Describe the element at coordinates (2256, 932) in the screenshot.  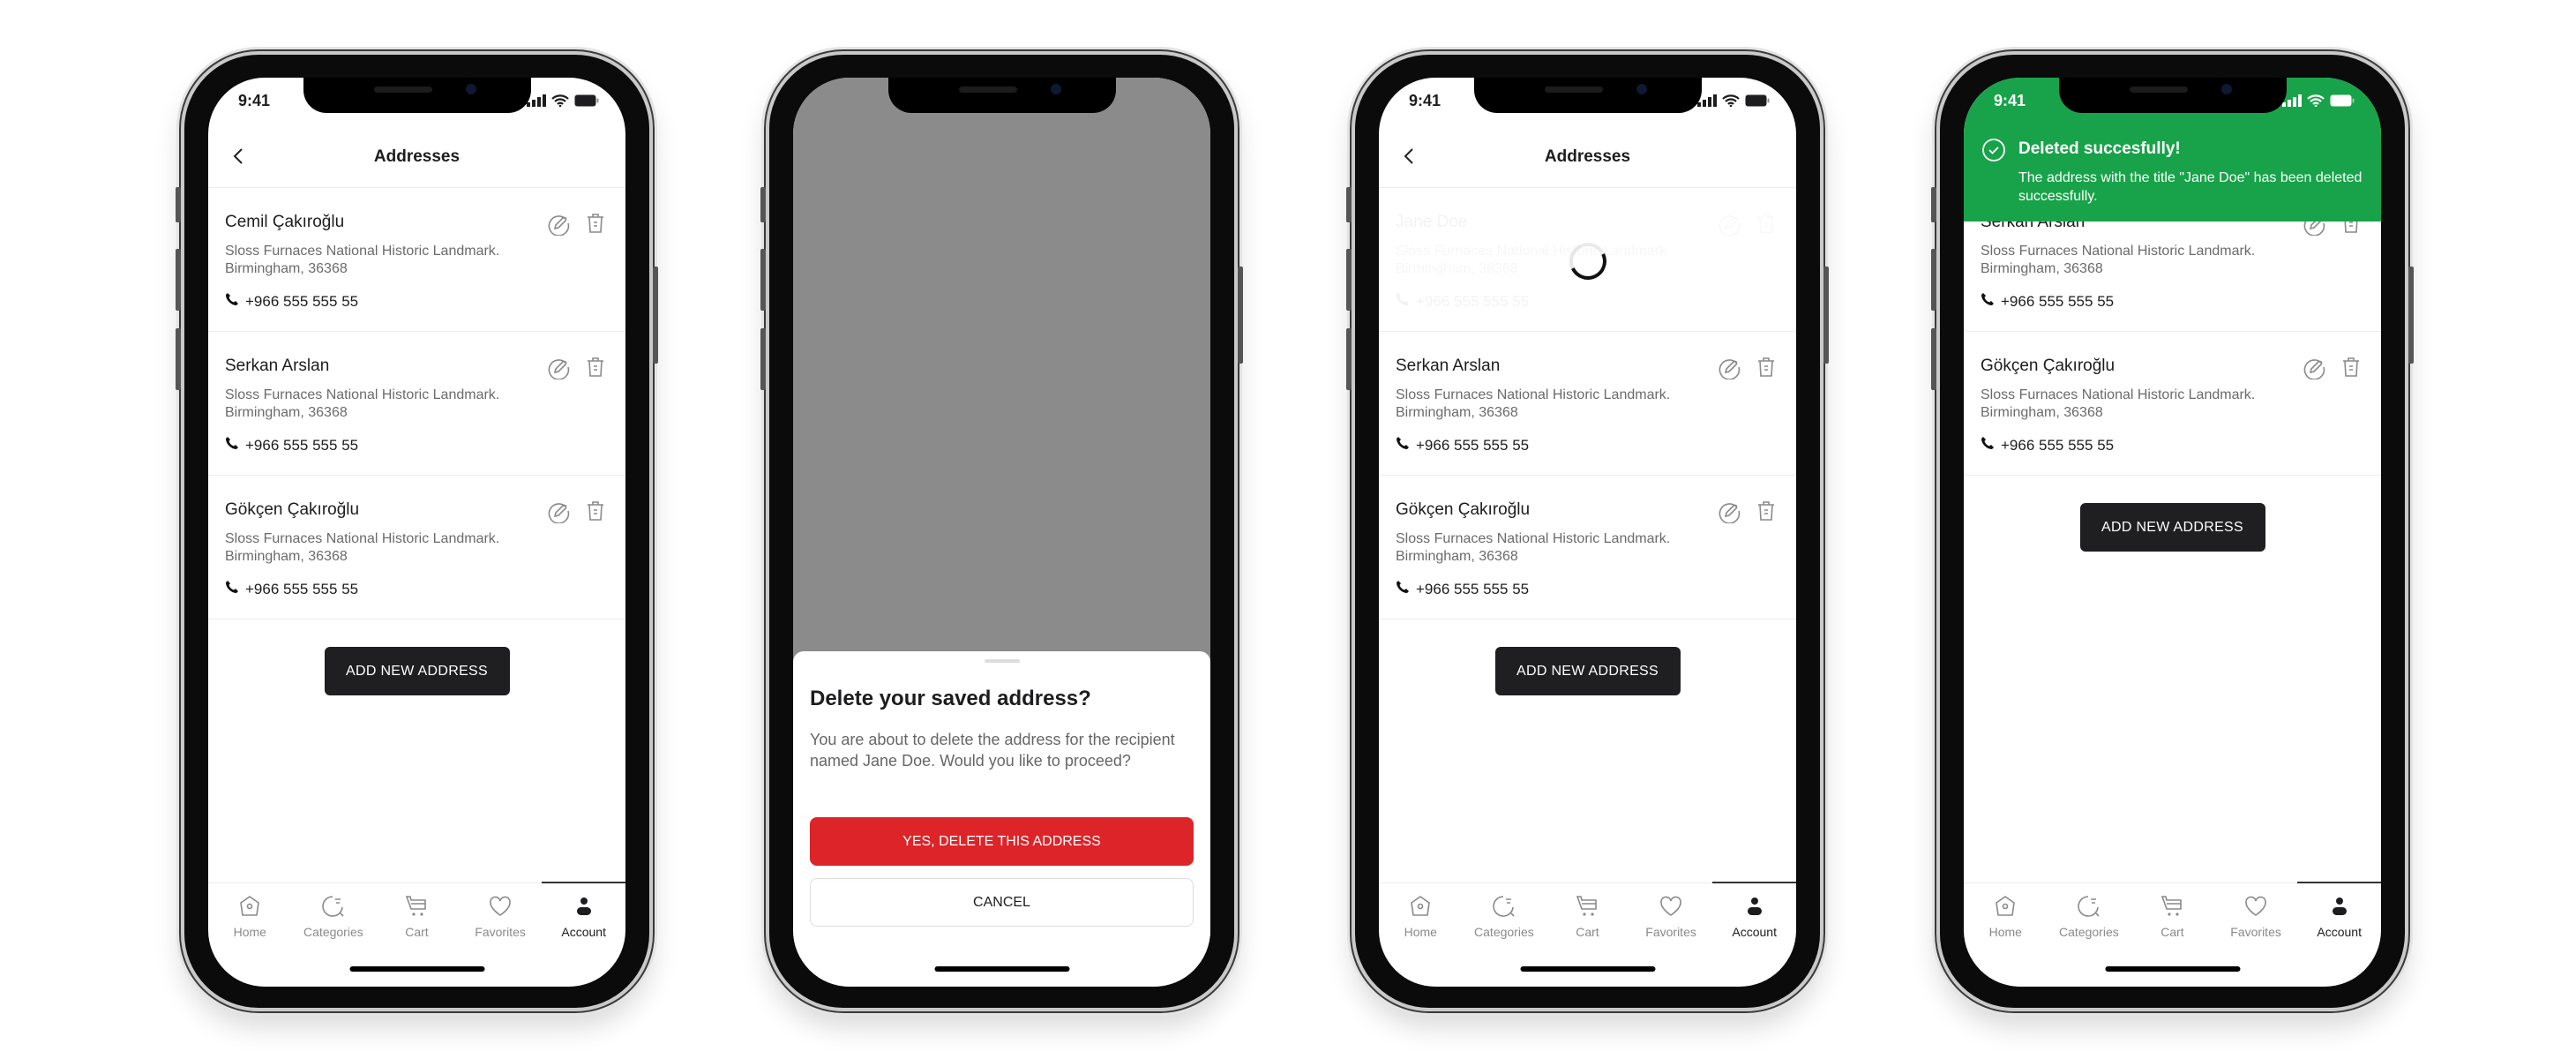
I see `tab-label: Favorites` at that location.